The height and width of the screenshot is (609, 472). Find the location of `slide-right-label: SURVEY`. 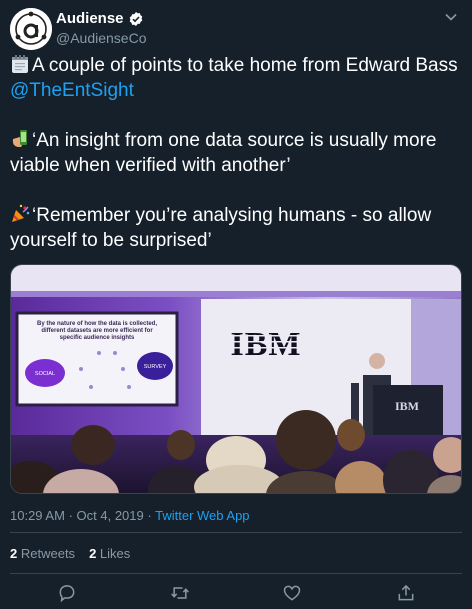

slide-right-label: SURVEY is located at coordinates (155, 367).